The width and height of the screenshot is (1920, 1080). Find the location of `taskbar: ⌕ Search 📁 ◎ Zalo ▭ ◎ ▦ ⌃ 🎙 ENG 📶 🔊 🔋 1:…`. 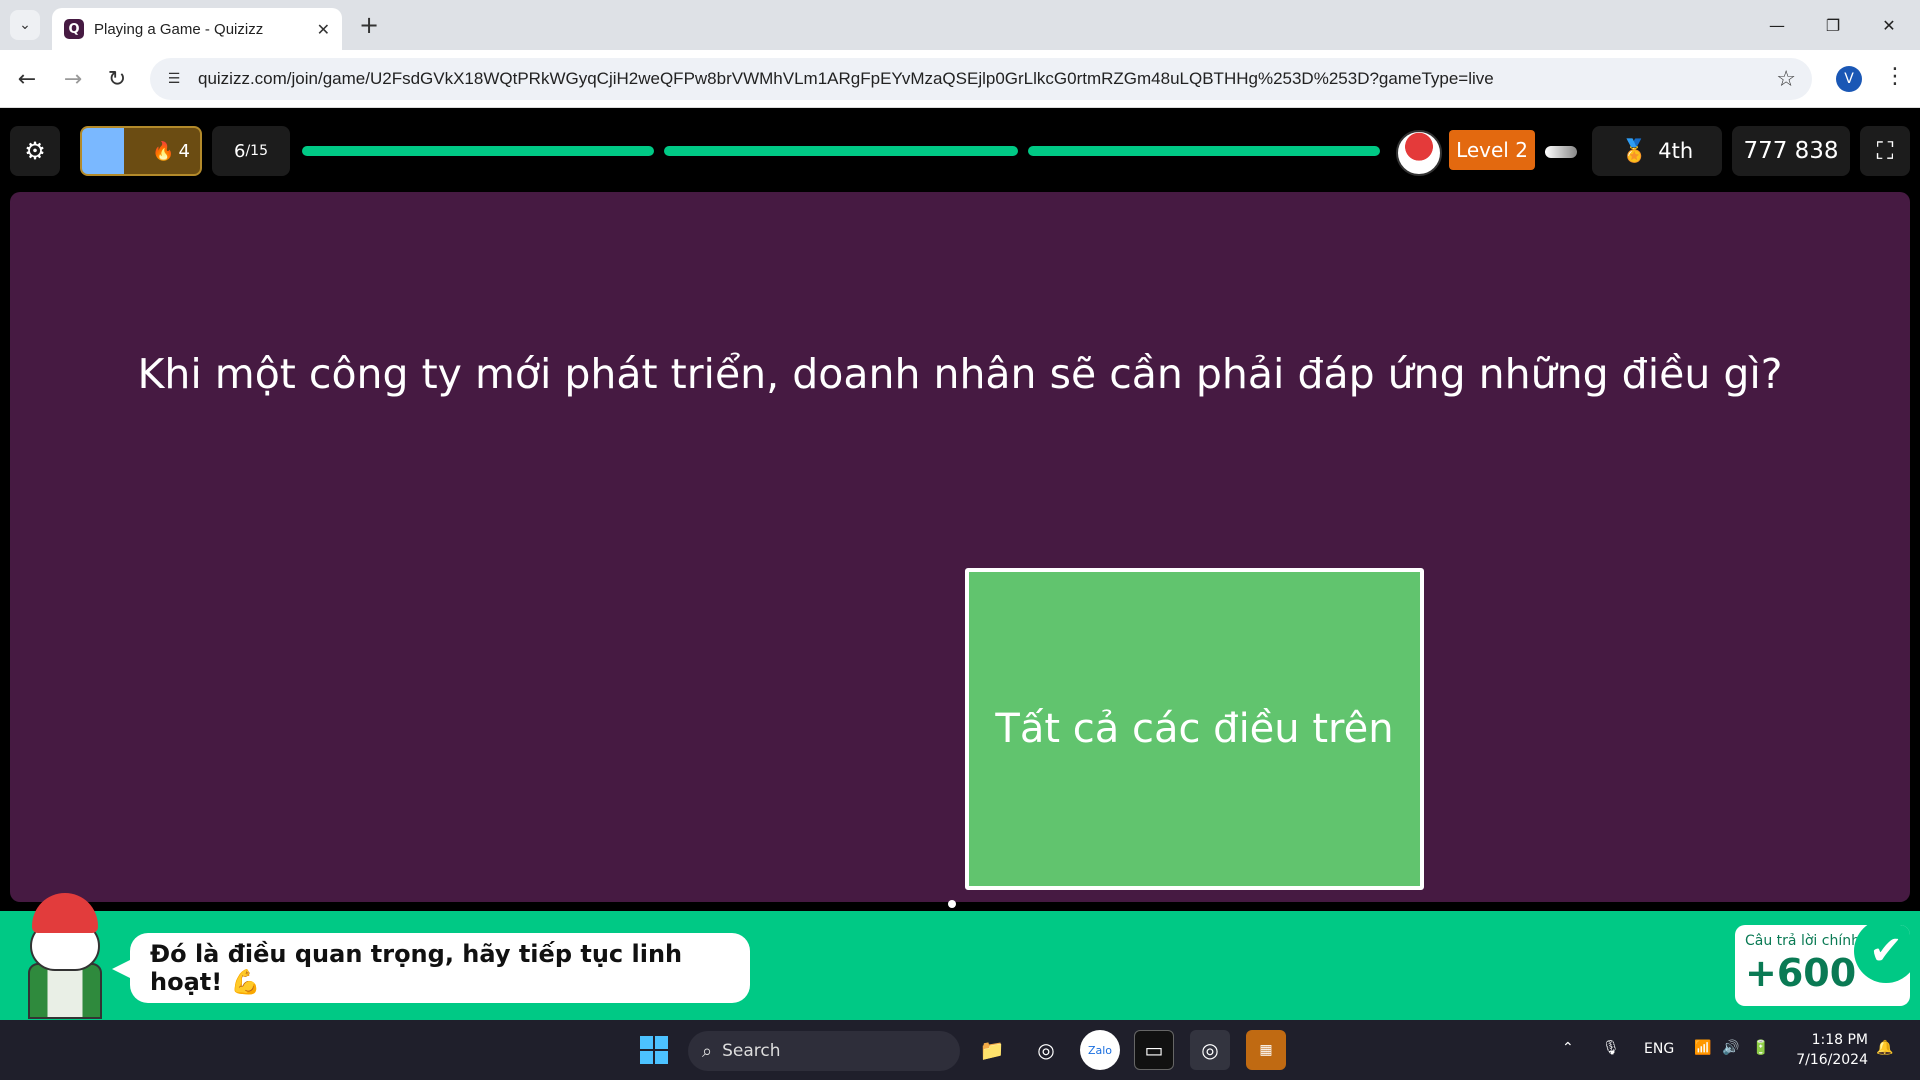

taskbar: ⌕ Search 📁 ◎ Zalo ▭ ◎ ▦ ⌃ 🎙 ENG 📶 🔊 🔋 1:… is located at coordinates (960, 1050).